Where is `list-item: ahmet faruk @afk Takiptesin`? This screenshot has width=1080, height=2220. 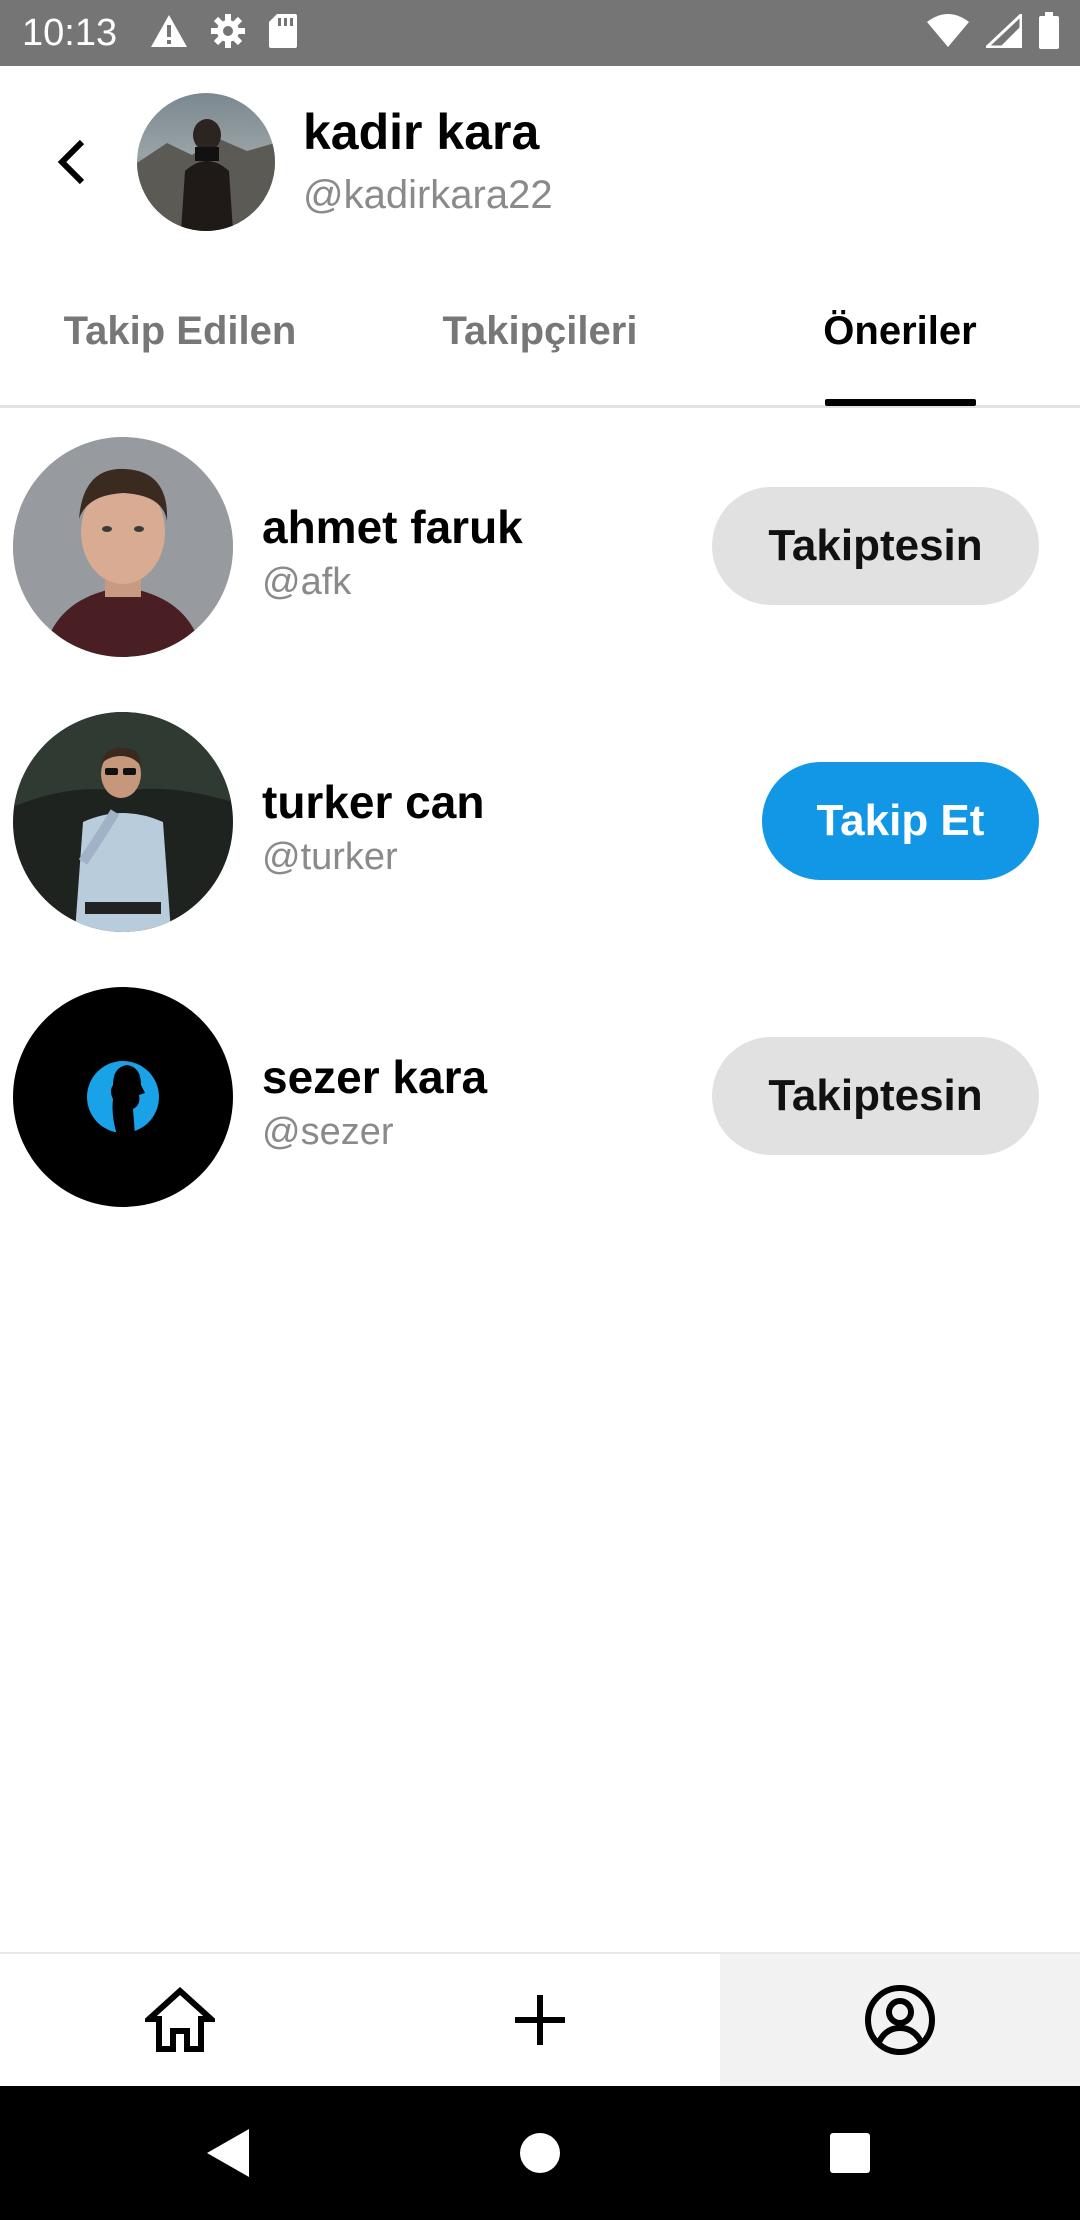 list-item: ahmet faruk @afk Takiptesin is located at coordinates (540, 567).